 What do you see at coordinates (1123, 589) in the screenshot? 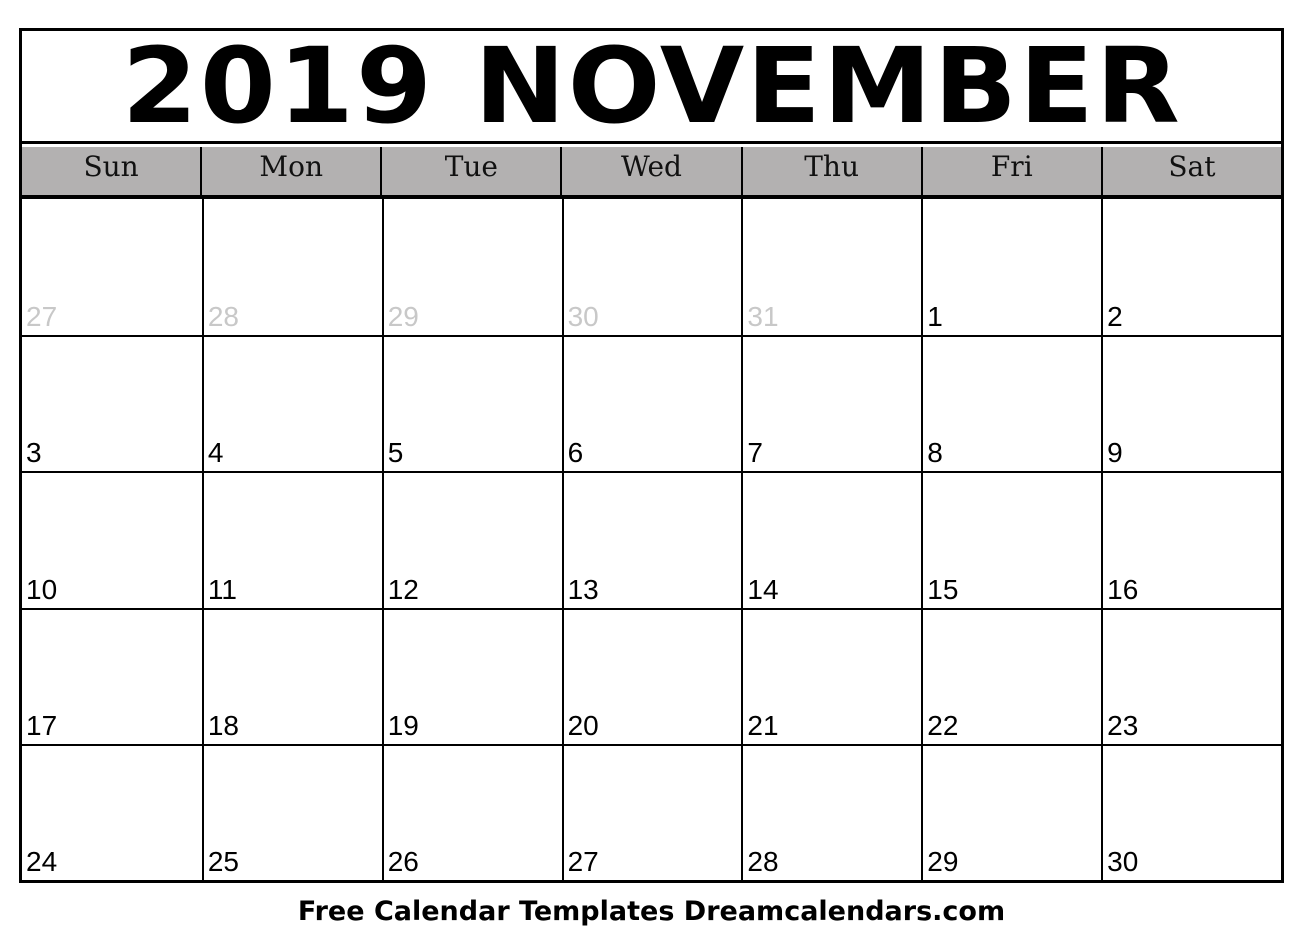
I see `day-number: 16` at bounding box center [1123, 589].